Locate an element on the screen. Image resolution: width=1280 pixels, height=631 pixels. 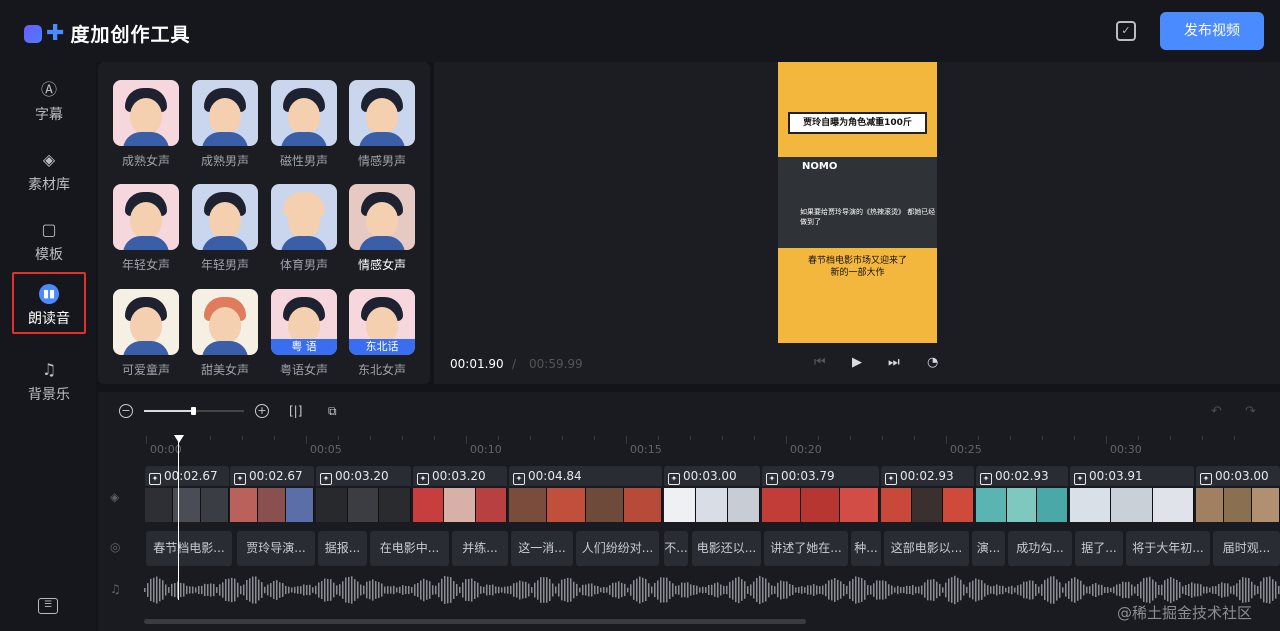
zoom-in-icon: + is located at coordinates (262, 411).